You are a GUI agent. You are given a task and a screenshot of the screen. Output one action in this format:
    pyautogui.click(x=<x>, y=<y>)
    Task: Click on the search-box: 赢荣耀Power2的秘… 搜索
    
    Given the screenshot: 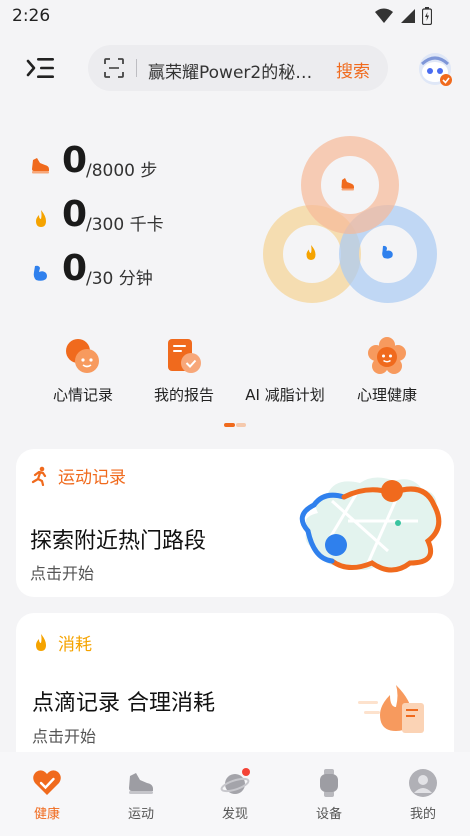 What is the action you would take?
    pyautogui.click(x=238, y=68)
    